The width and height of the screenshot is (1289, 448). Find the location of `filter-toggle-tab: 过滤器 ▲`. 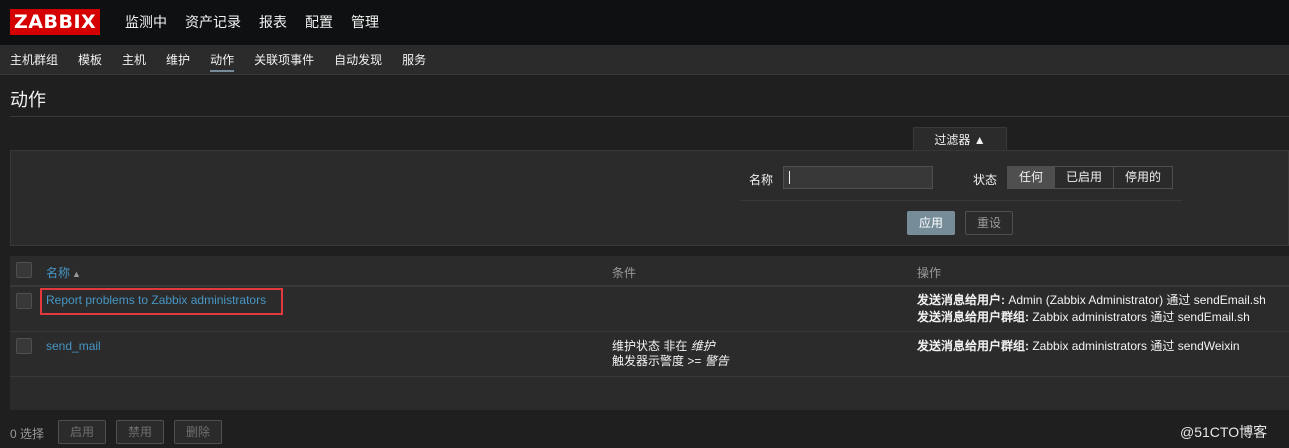

filter-toggle-tab: 过滤器 ▲ is located at coordinates (960, 139).